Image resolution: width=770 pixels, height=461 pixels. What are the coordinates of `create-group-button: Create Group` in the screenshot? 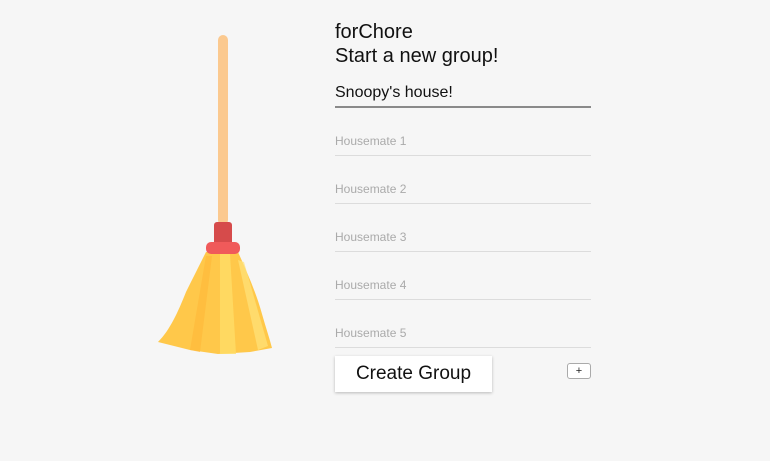 It's located at (413, 374).